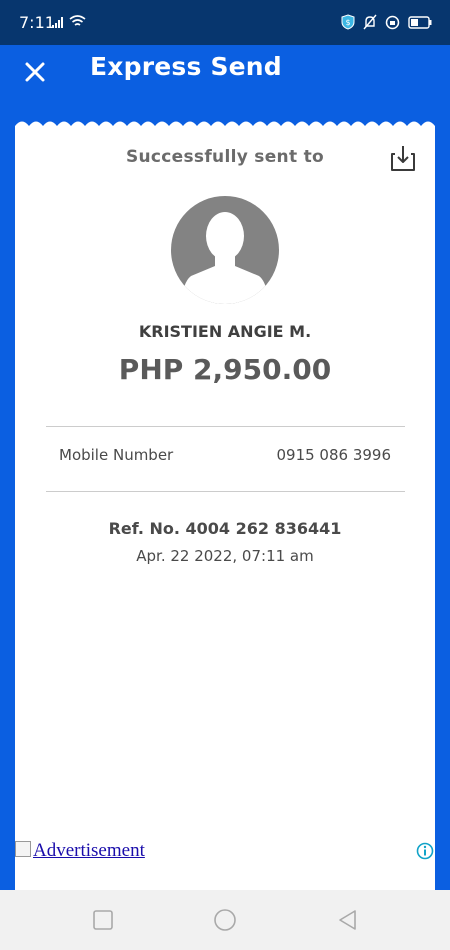 The height and width of the screenshot is (950, 450). I want to click on reference-number: Ref. No. 4004 262 836441, so click(225, 528).